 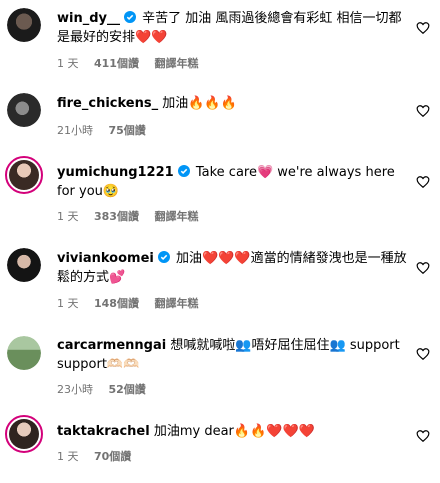 What do you see at coordinates (105, 258) in the screenshot?
I see `username: viviankoomei` at bounding box center [105, 258].